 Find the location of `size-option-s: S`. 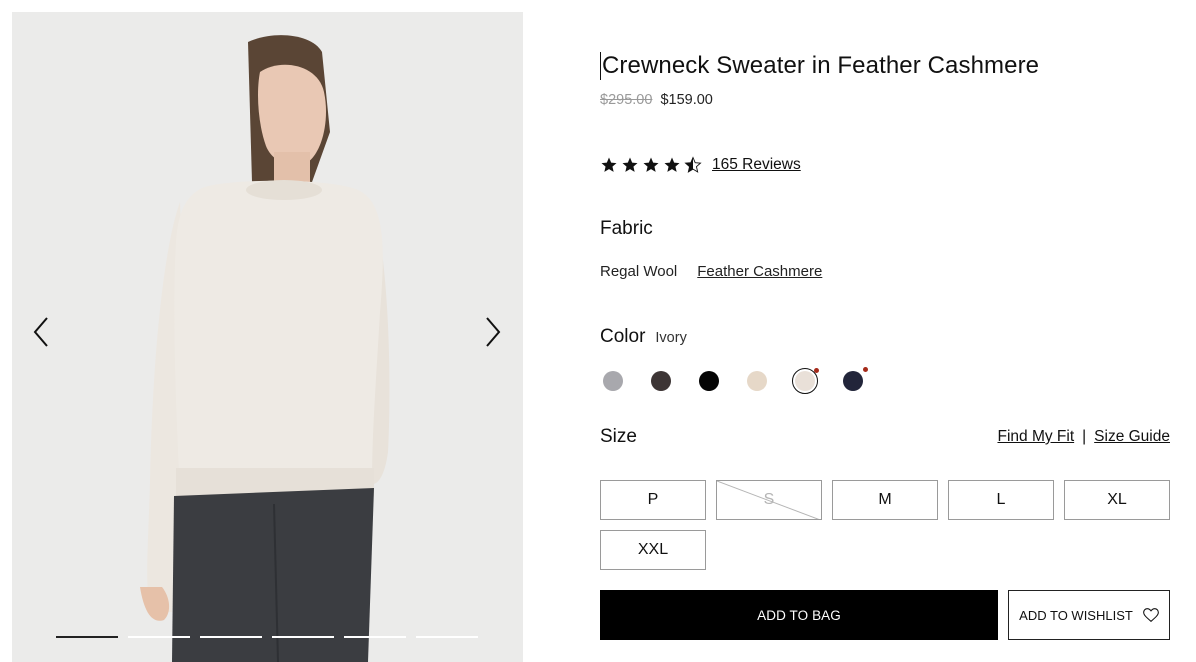

size-option-s: S is located at coordinates (769, 500).